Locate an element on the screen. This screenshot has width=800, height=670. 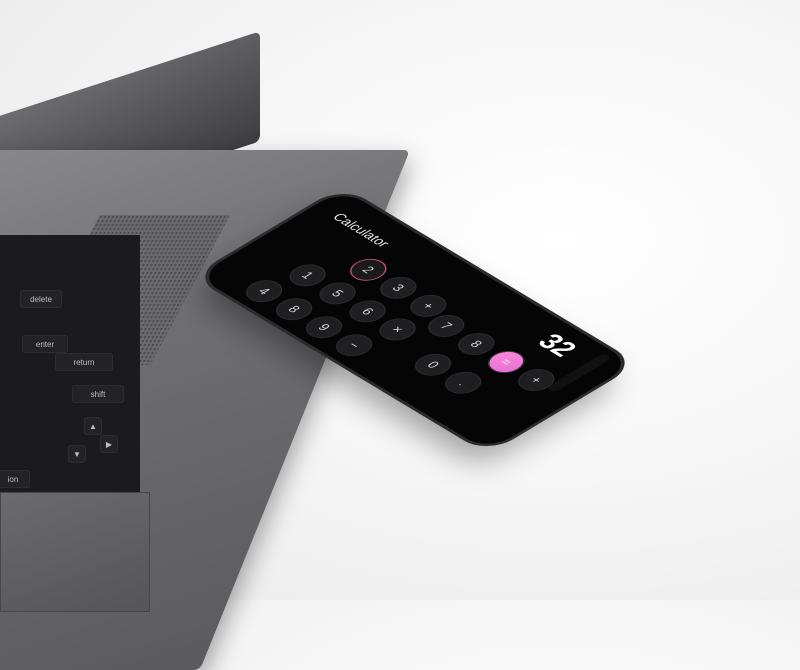
key-enter: enter is located at coordinates (45, 344).